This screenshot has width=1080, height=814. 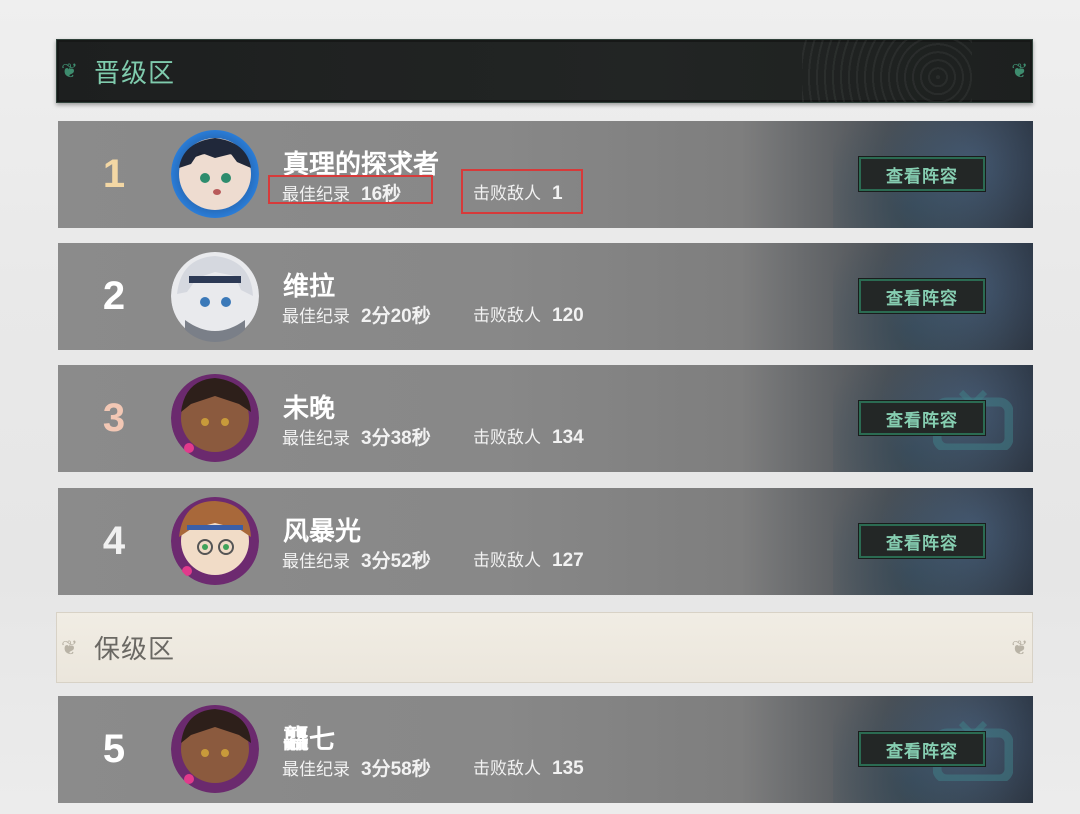 I want to click on best-record-value: 16秒, so click(x=381, y=194).